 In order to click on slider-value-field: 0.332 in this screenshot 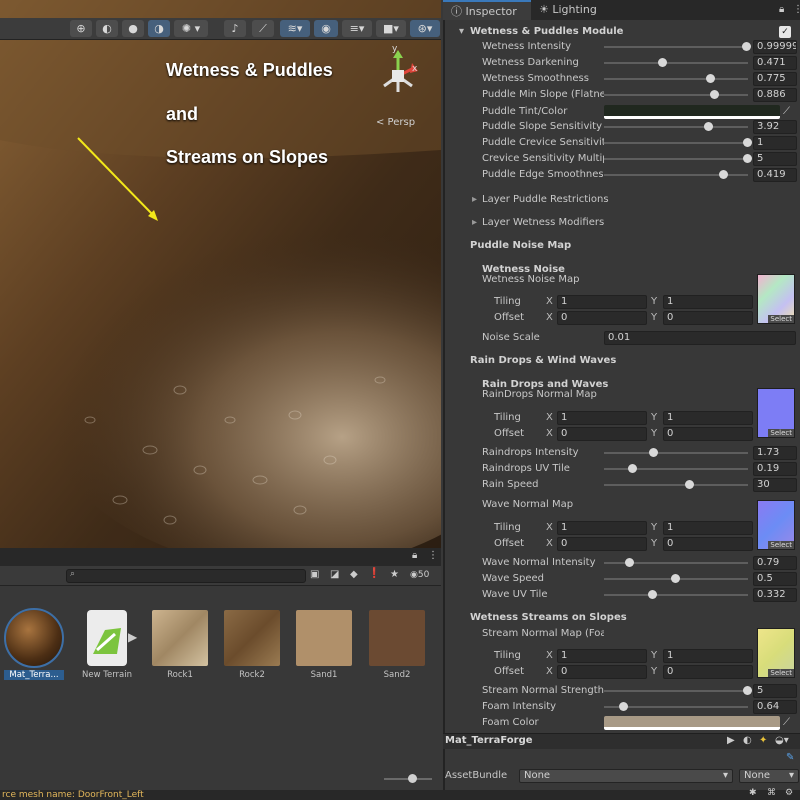, I will do `click(775, 595)`.